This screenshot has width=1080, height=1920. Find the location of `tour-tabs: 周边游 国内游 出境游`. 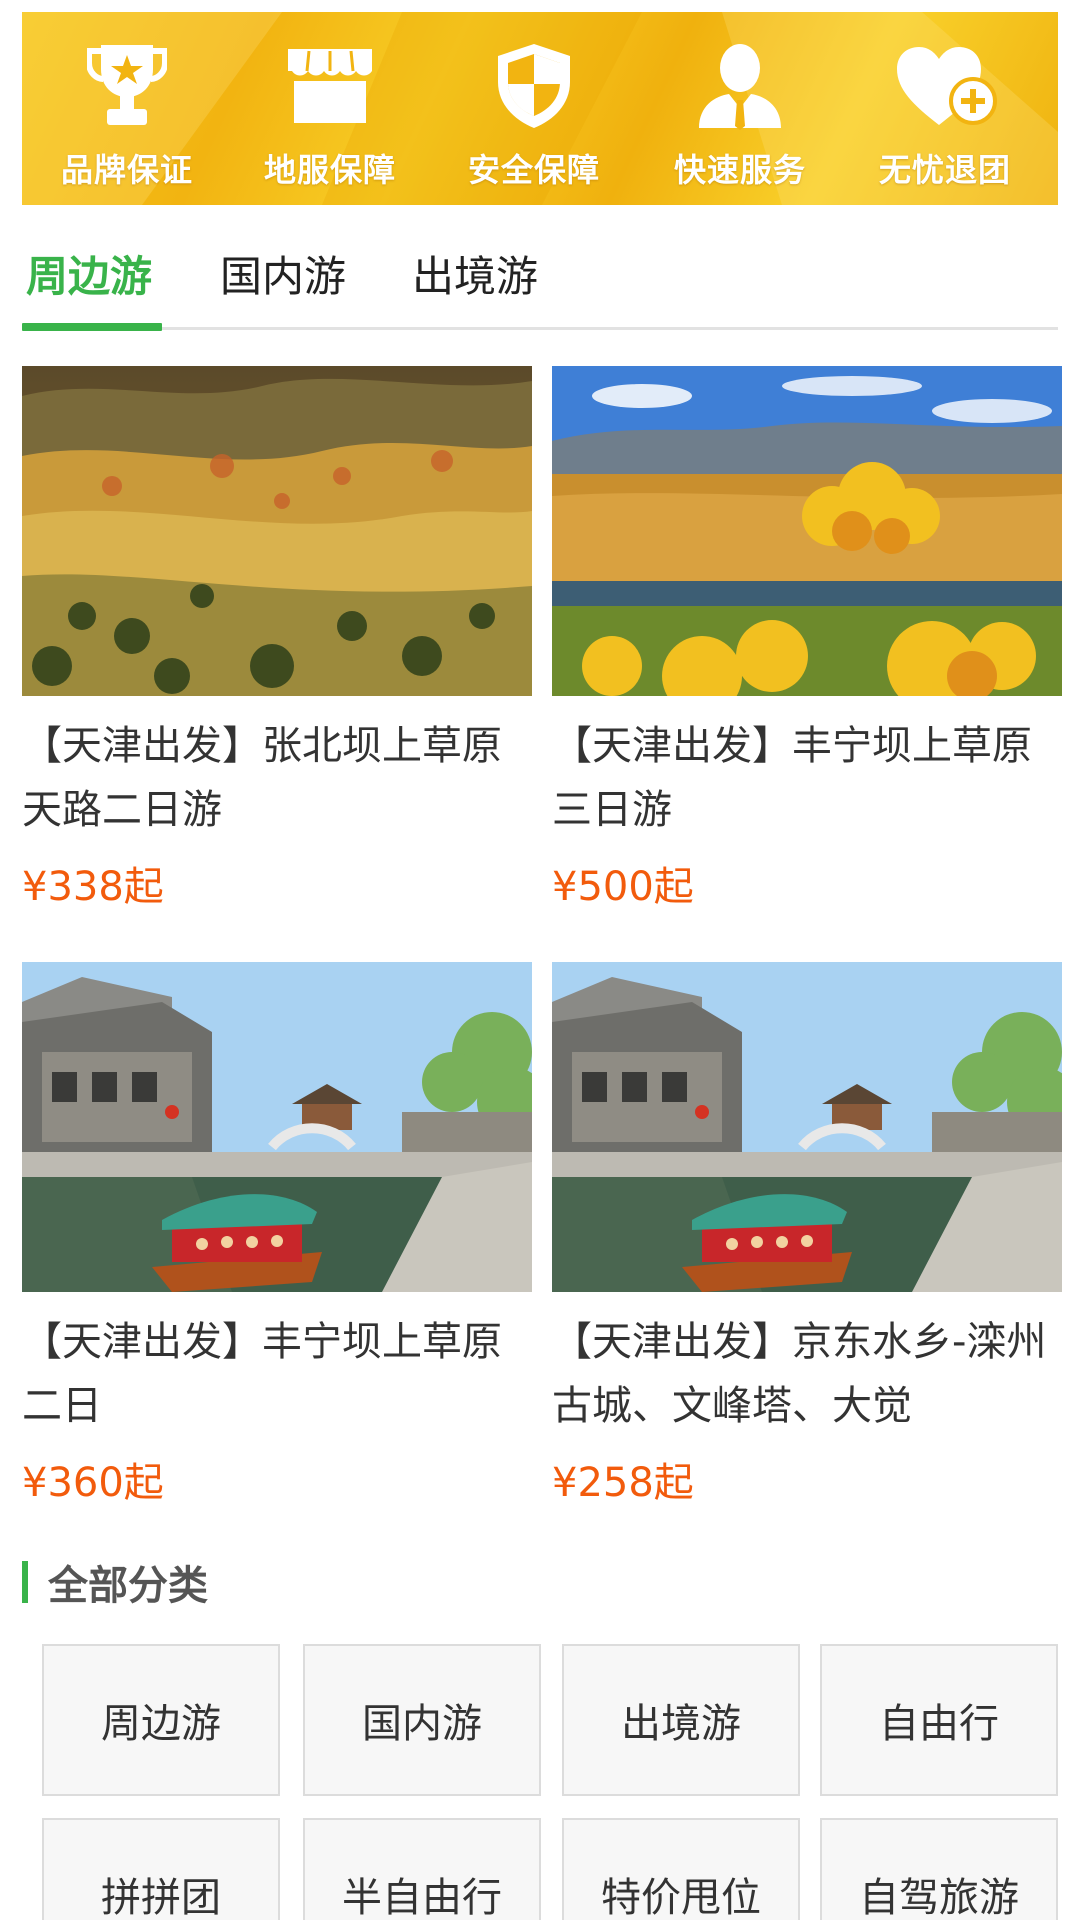

tour-tabs: 周边游 国内游 出境游 is located at coordinates (540, 268).